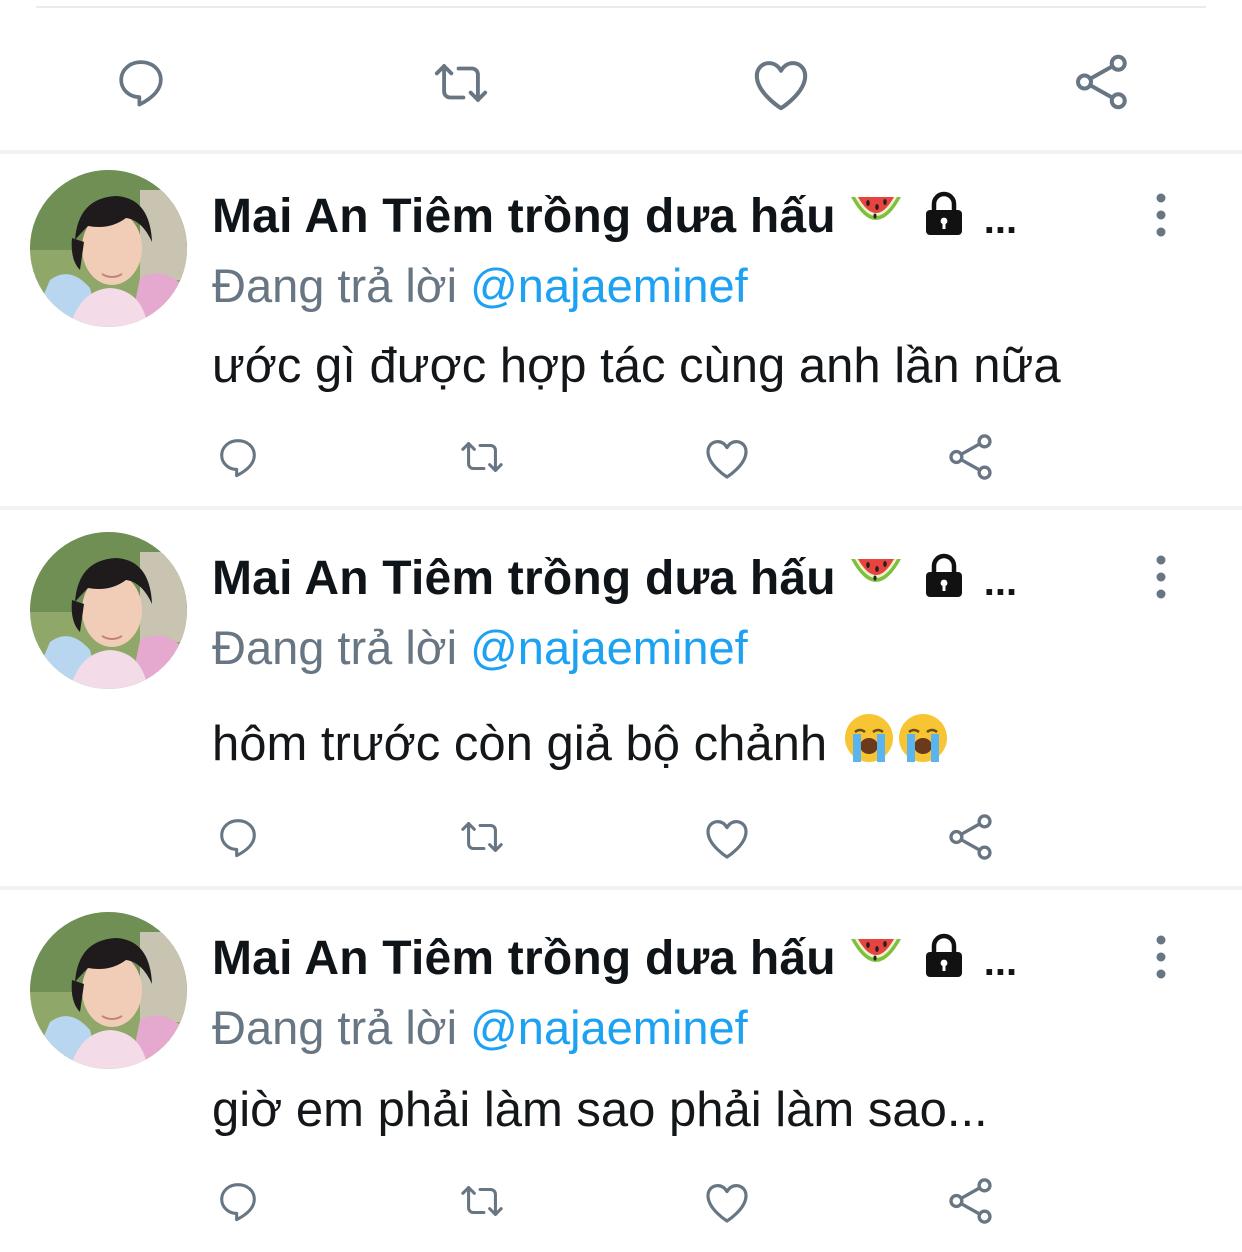 The height and width of the screenshot is (1252, 1242). I want to click on previous-tweet-actions, so click(621, 79).